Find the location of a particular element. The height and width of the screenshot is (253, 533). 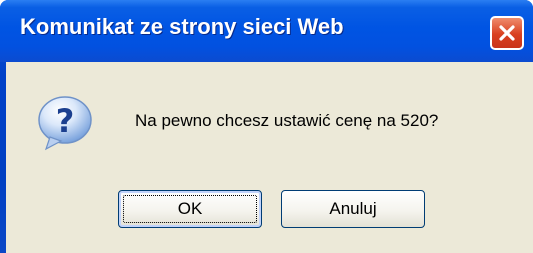

cancel-button-label: Anuluj is located at coordinates (353, 208).